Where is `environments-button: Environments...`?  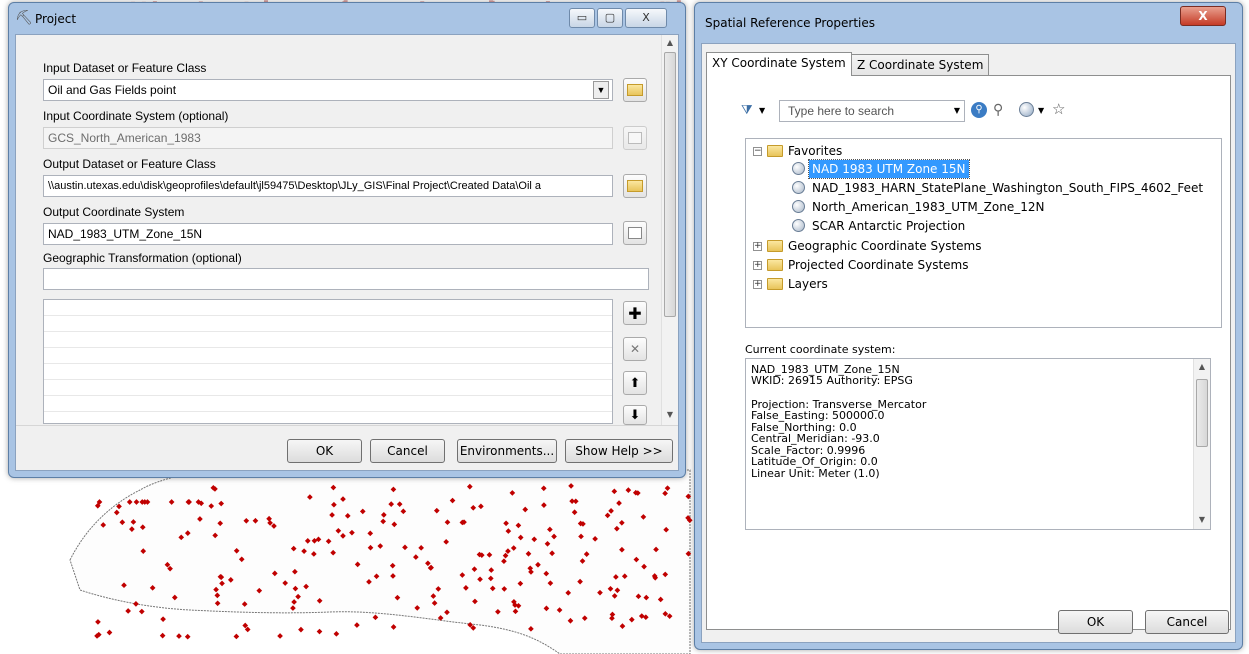 environments-button: Environments... is located at coordinates (507, 451).